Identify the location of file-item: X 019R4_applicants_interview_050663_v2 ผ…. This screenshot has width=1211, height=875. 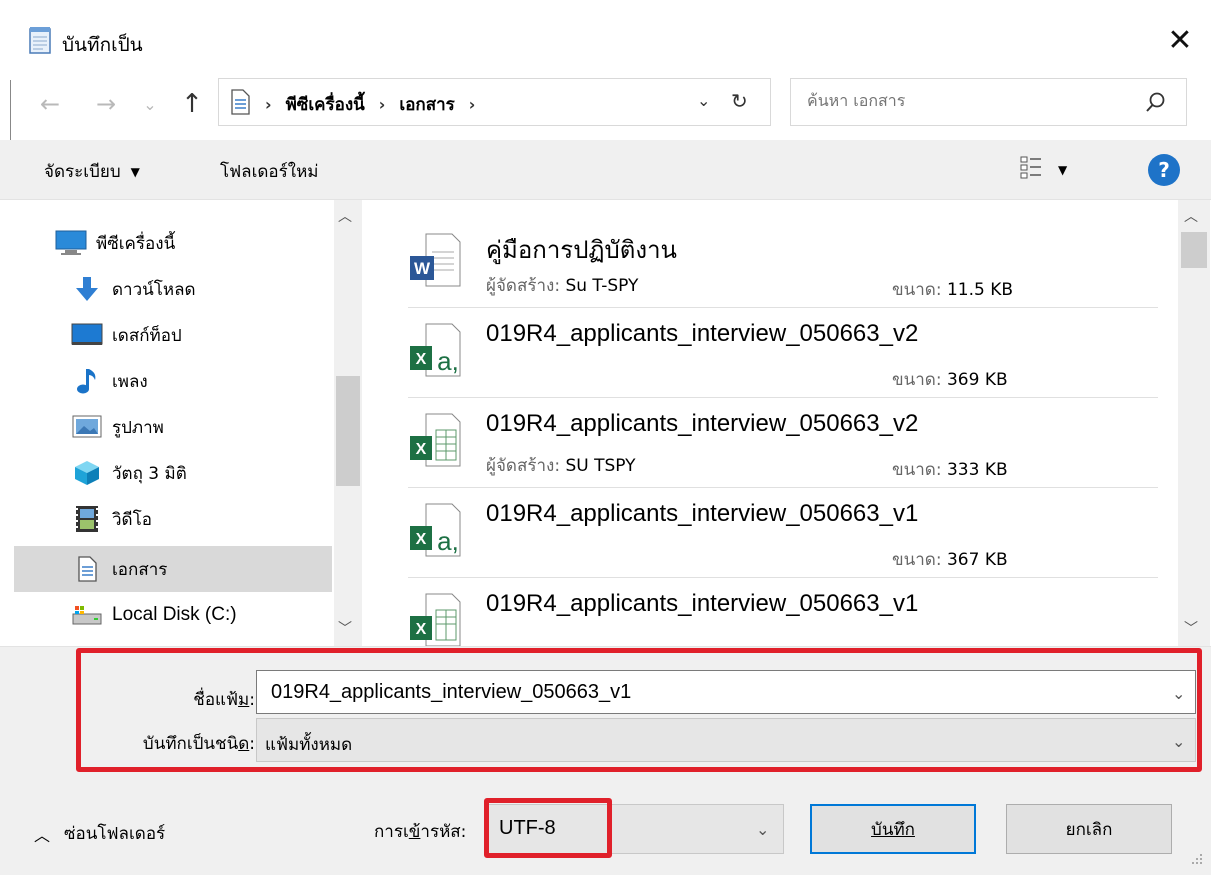
(783, 443).